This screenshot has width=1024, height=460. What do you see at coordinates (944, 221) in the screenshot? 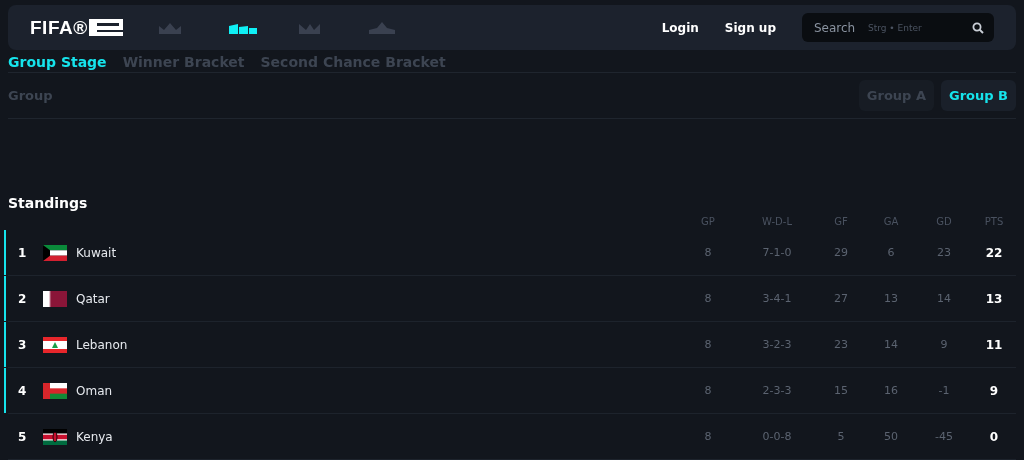
I see `column-header: GD` at bounding box center [944, 221].